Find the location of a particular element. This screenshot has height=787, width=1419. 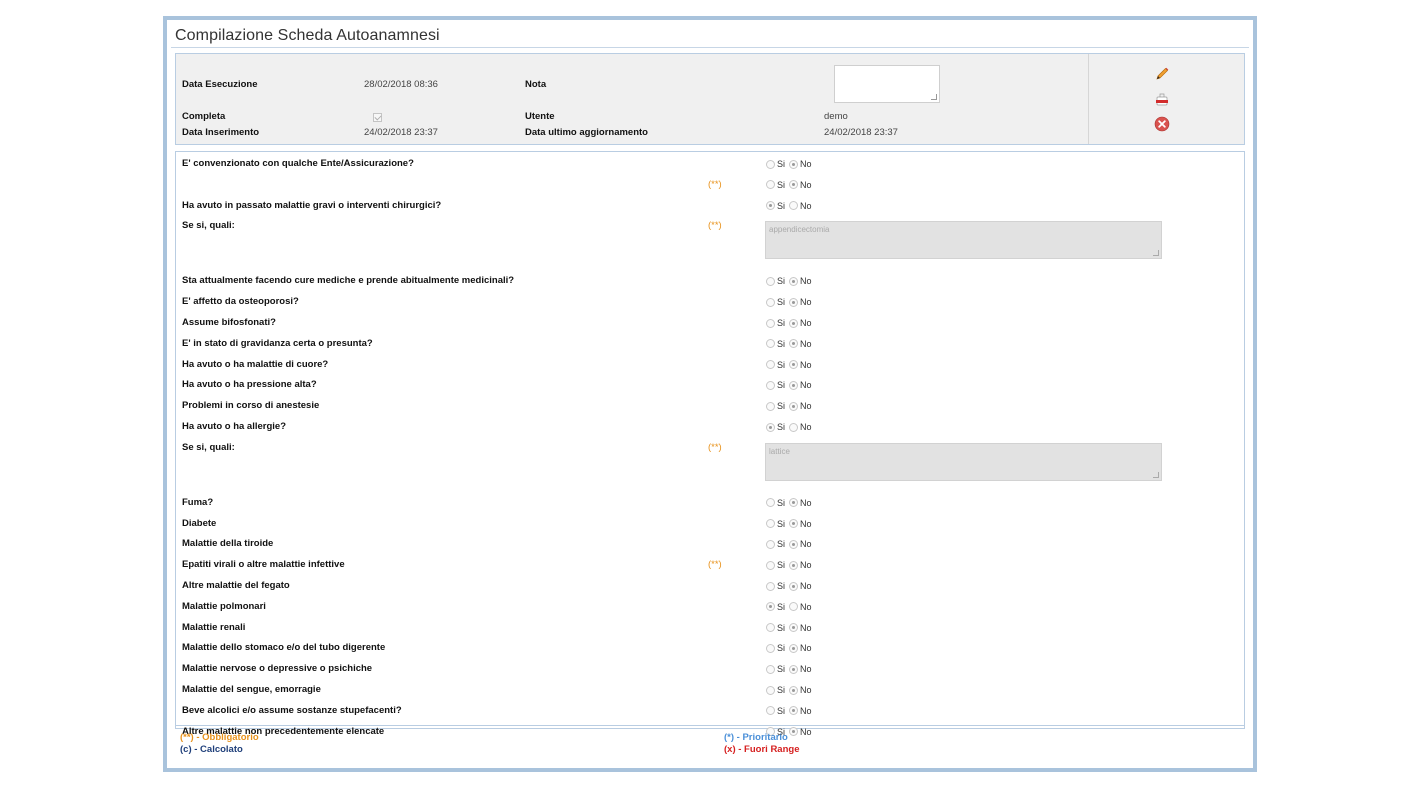

pencil-icon is located at coordinates (1162, 74).